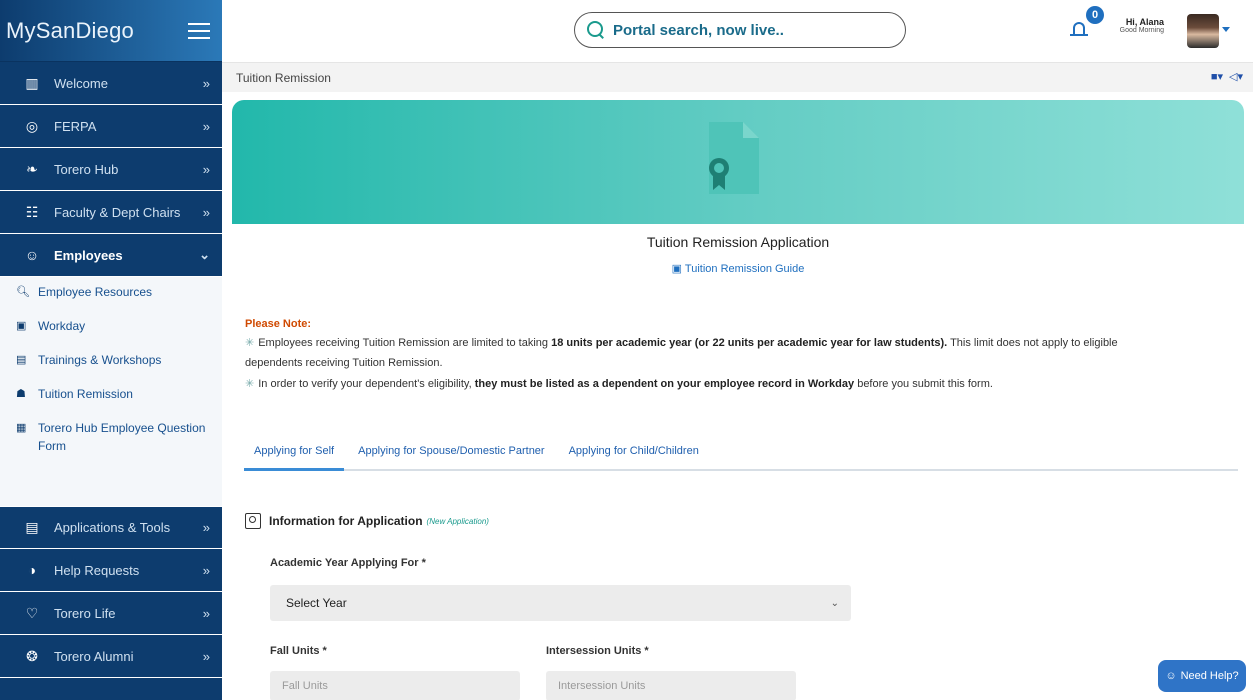 Image resolution: width=1253 pixels, height=700 pixels. What do you see at coordinates (122, 437) in the screenshot?
I see `submenu-item-label: Torero Hub Employee Question Form` at bounding box center [122, 437].